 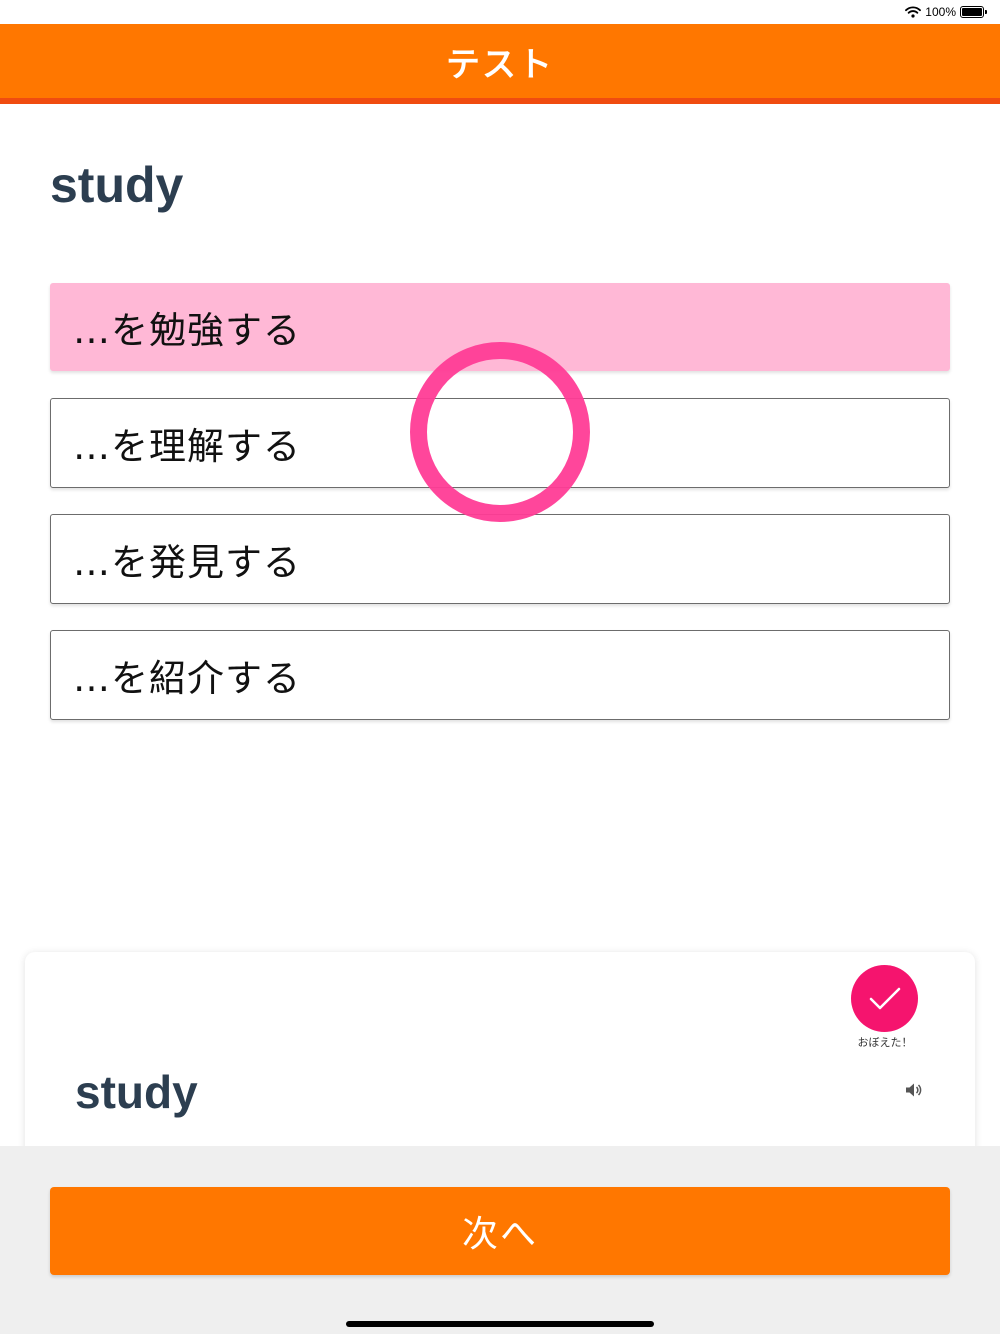 I want to click on choice-label: …を紹介する, so click(x=187, y=678).